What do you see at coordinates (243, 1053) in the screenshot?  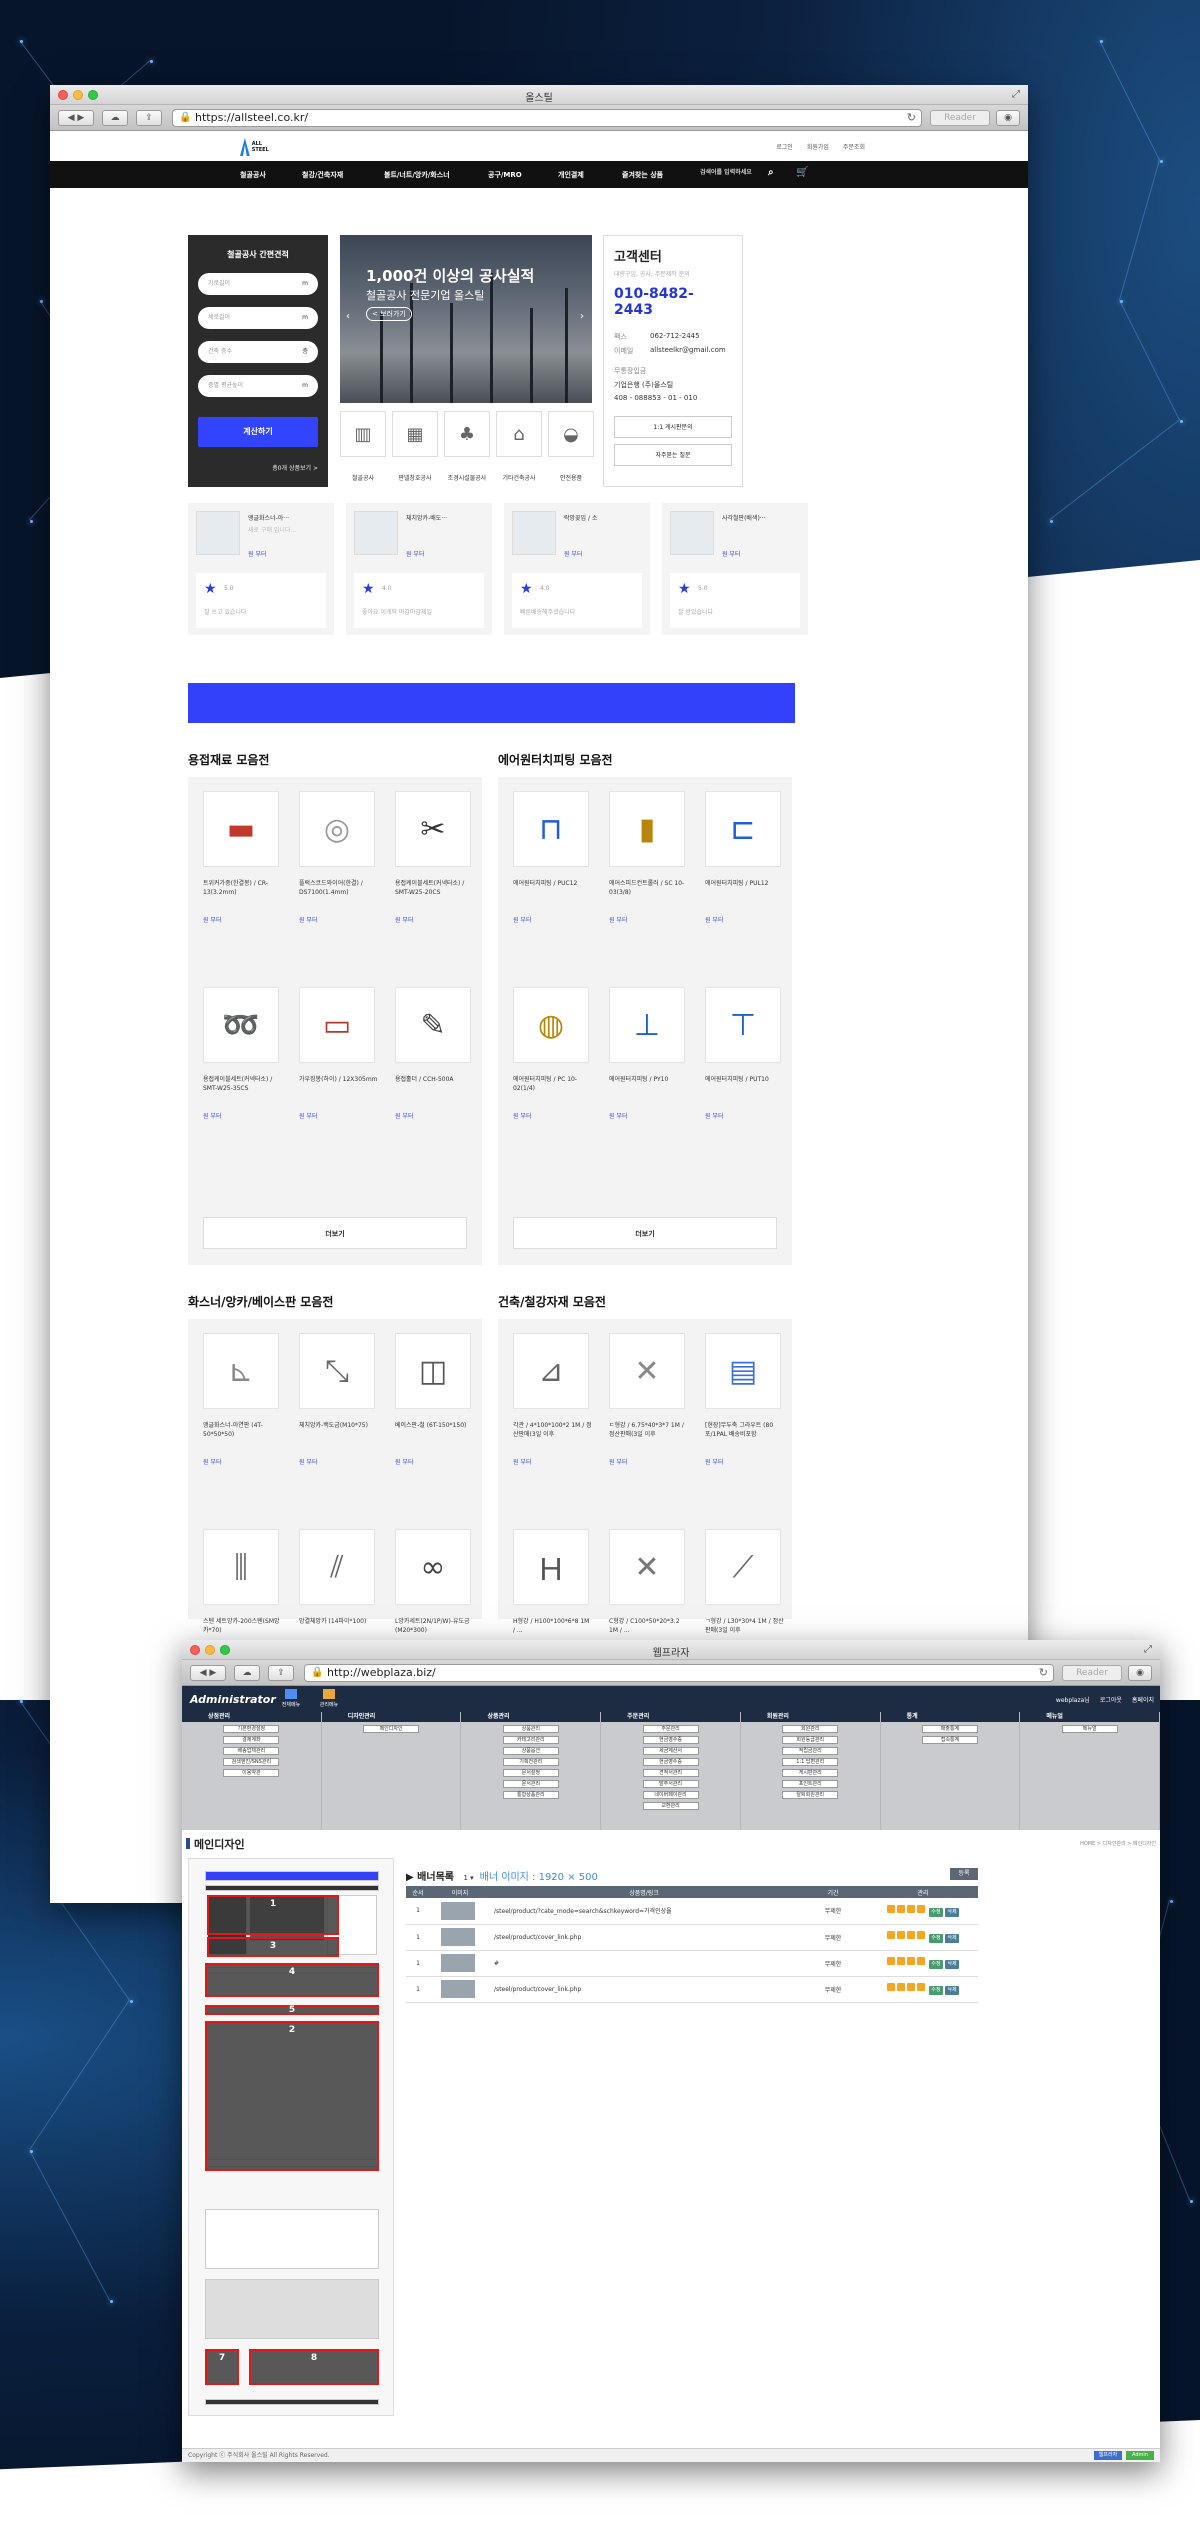 I see `product-card: ➿ 용접케이블세트(커넥터소) / SMT-W25-35CS 원 부터` at bounding box center [243, 1053].